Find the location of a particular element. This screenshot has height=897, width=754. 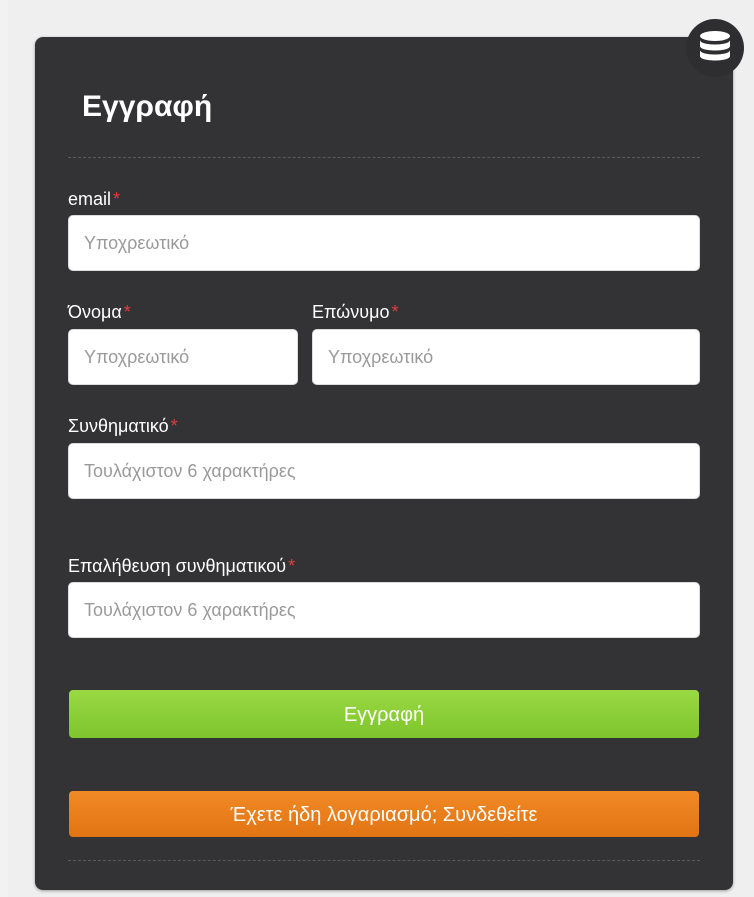

last-name-field is located at coordinates (506, 357).